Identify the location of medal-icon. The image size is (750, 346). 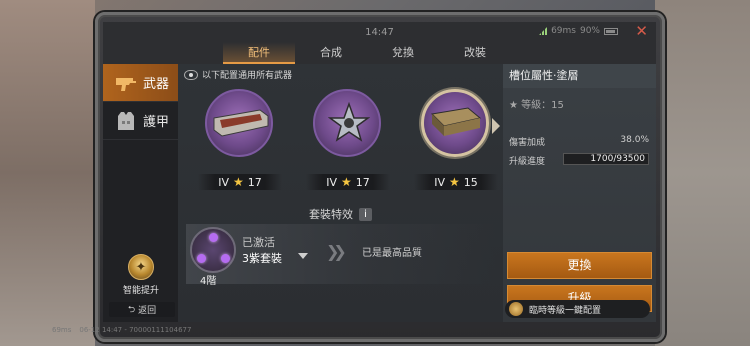
(516, 309).